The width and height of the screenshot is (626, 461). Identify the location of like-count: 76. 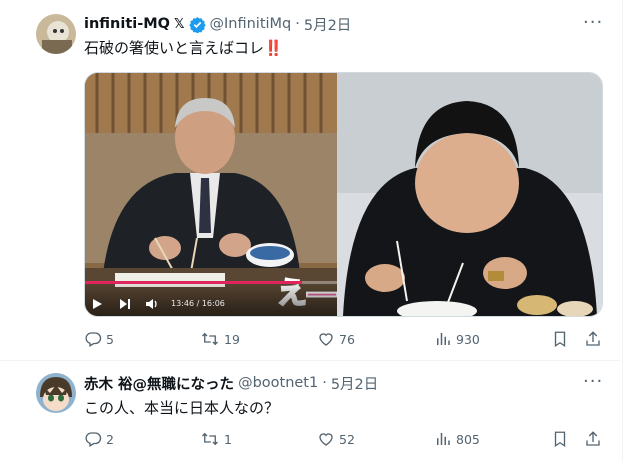
(347, 339).